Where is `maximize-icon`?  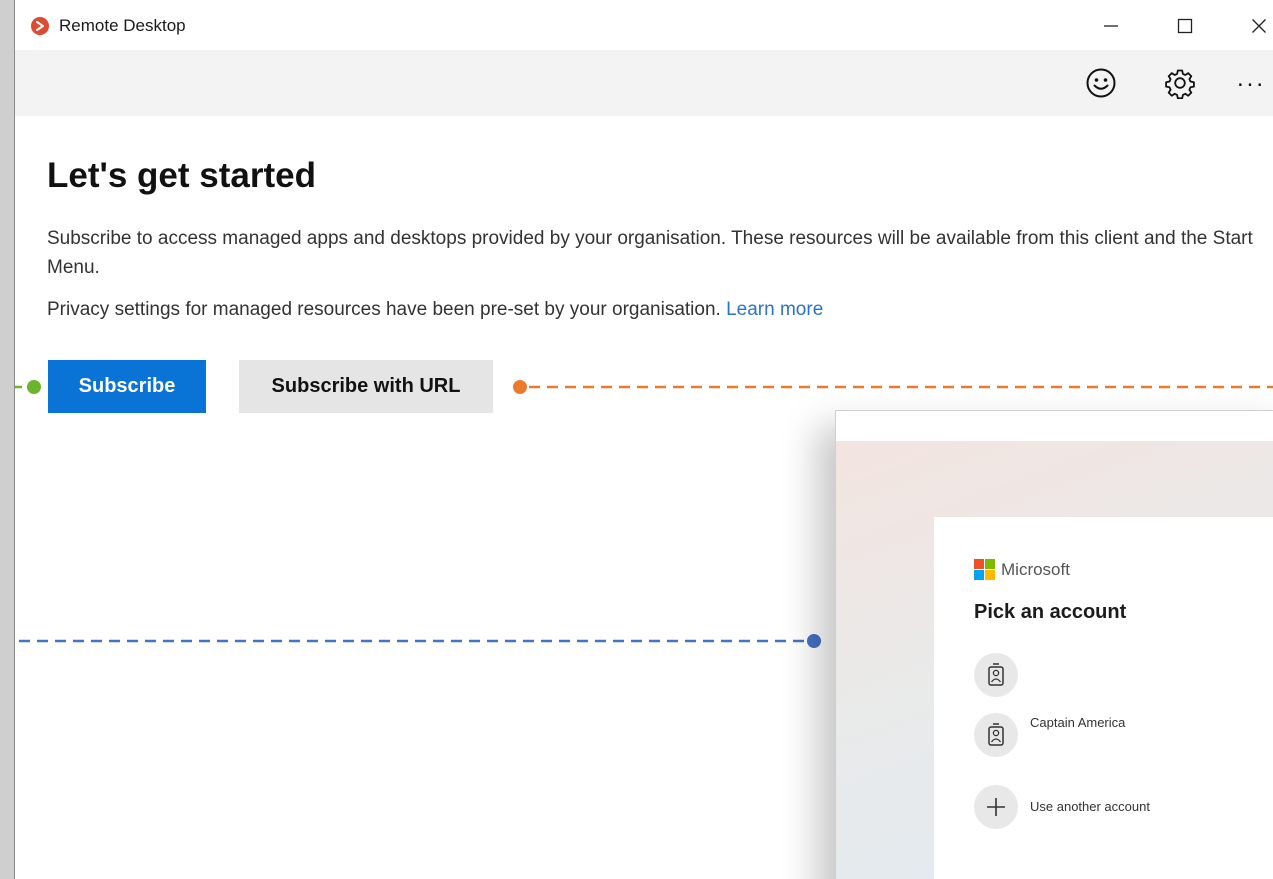
maximize-icon is located at coordinates (1185, 26).